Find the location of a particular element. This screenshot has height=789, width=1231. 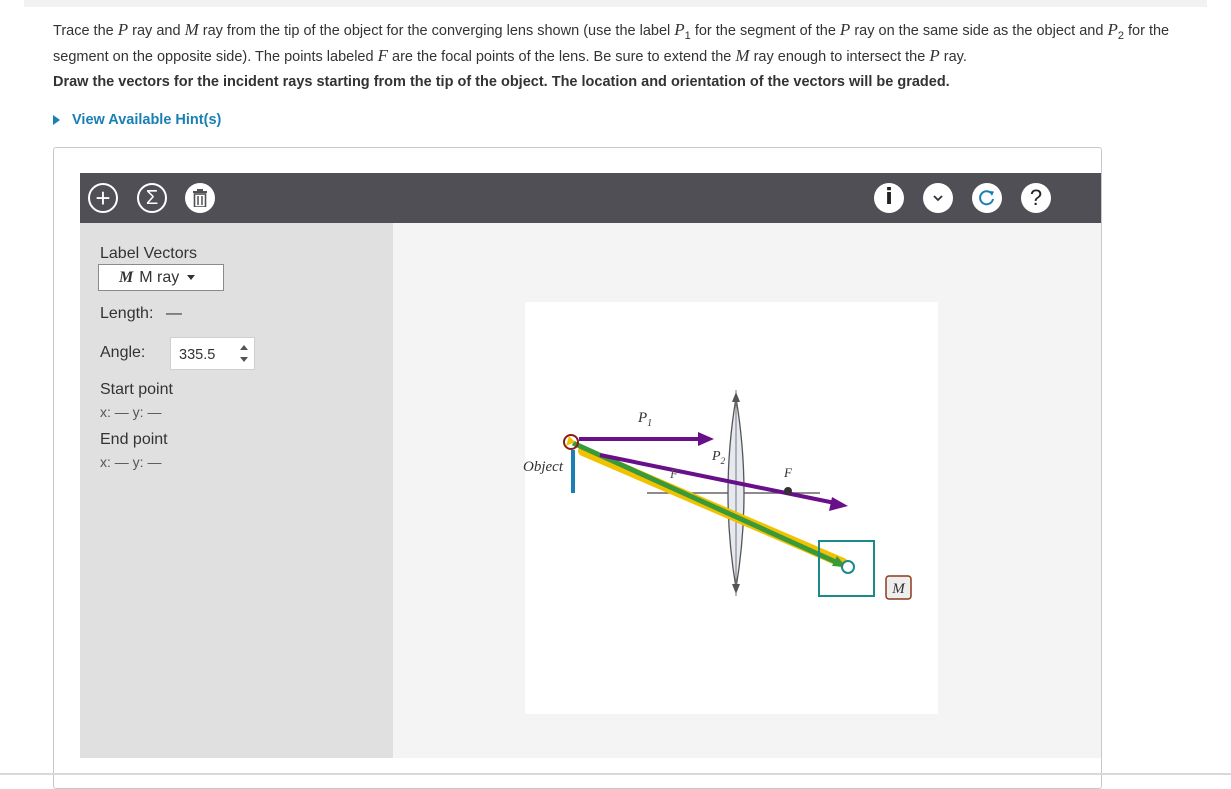

lens-diagram: Object P1 P2 F F M is located at coordinates (717, 495).